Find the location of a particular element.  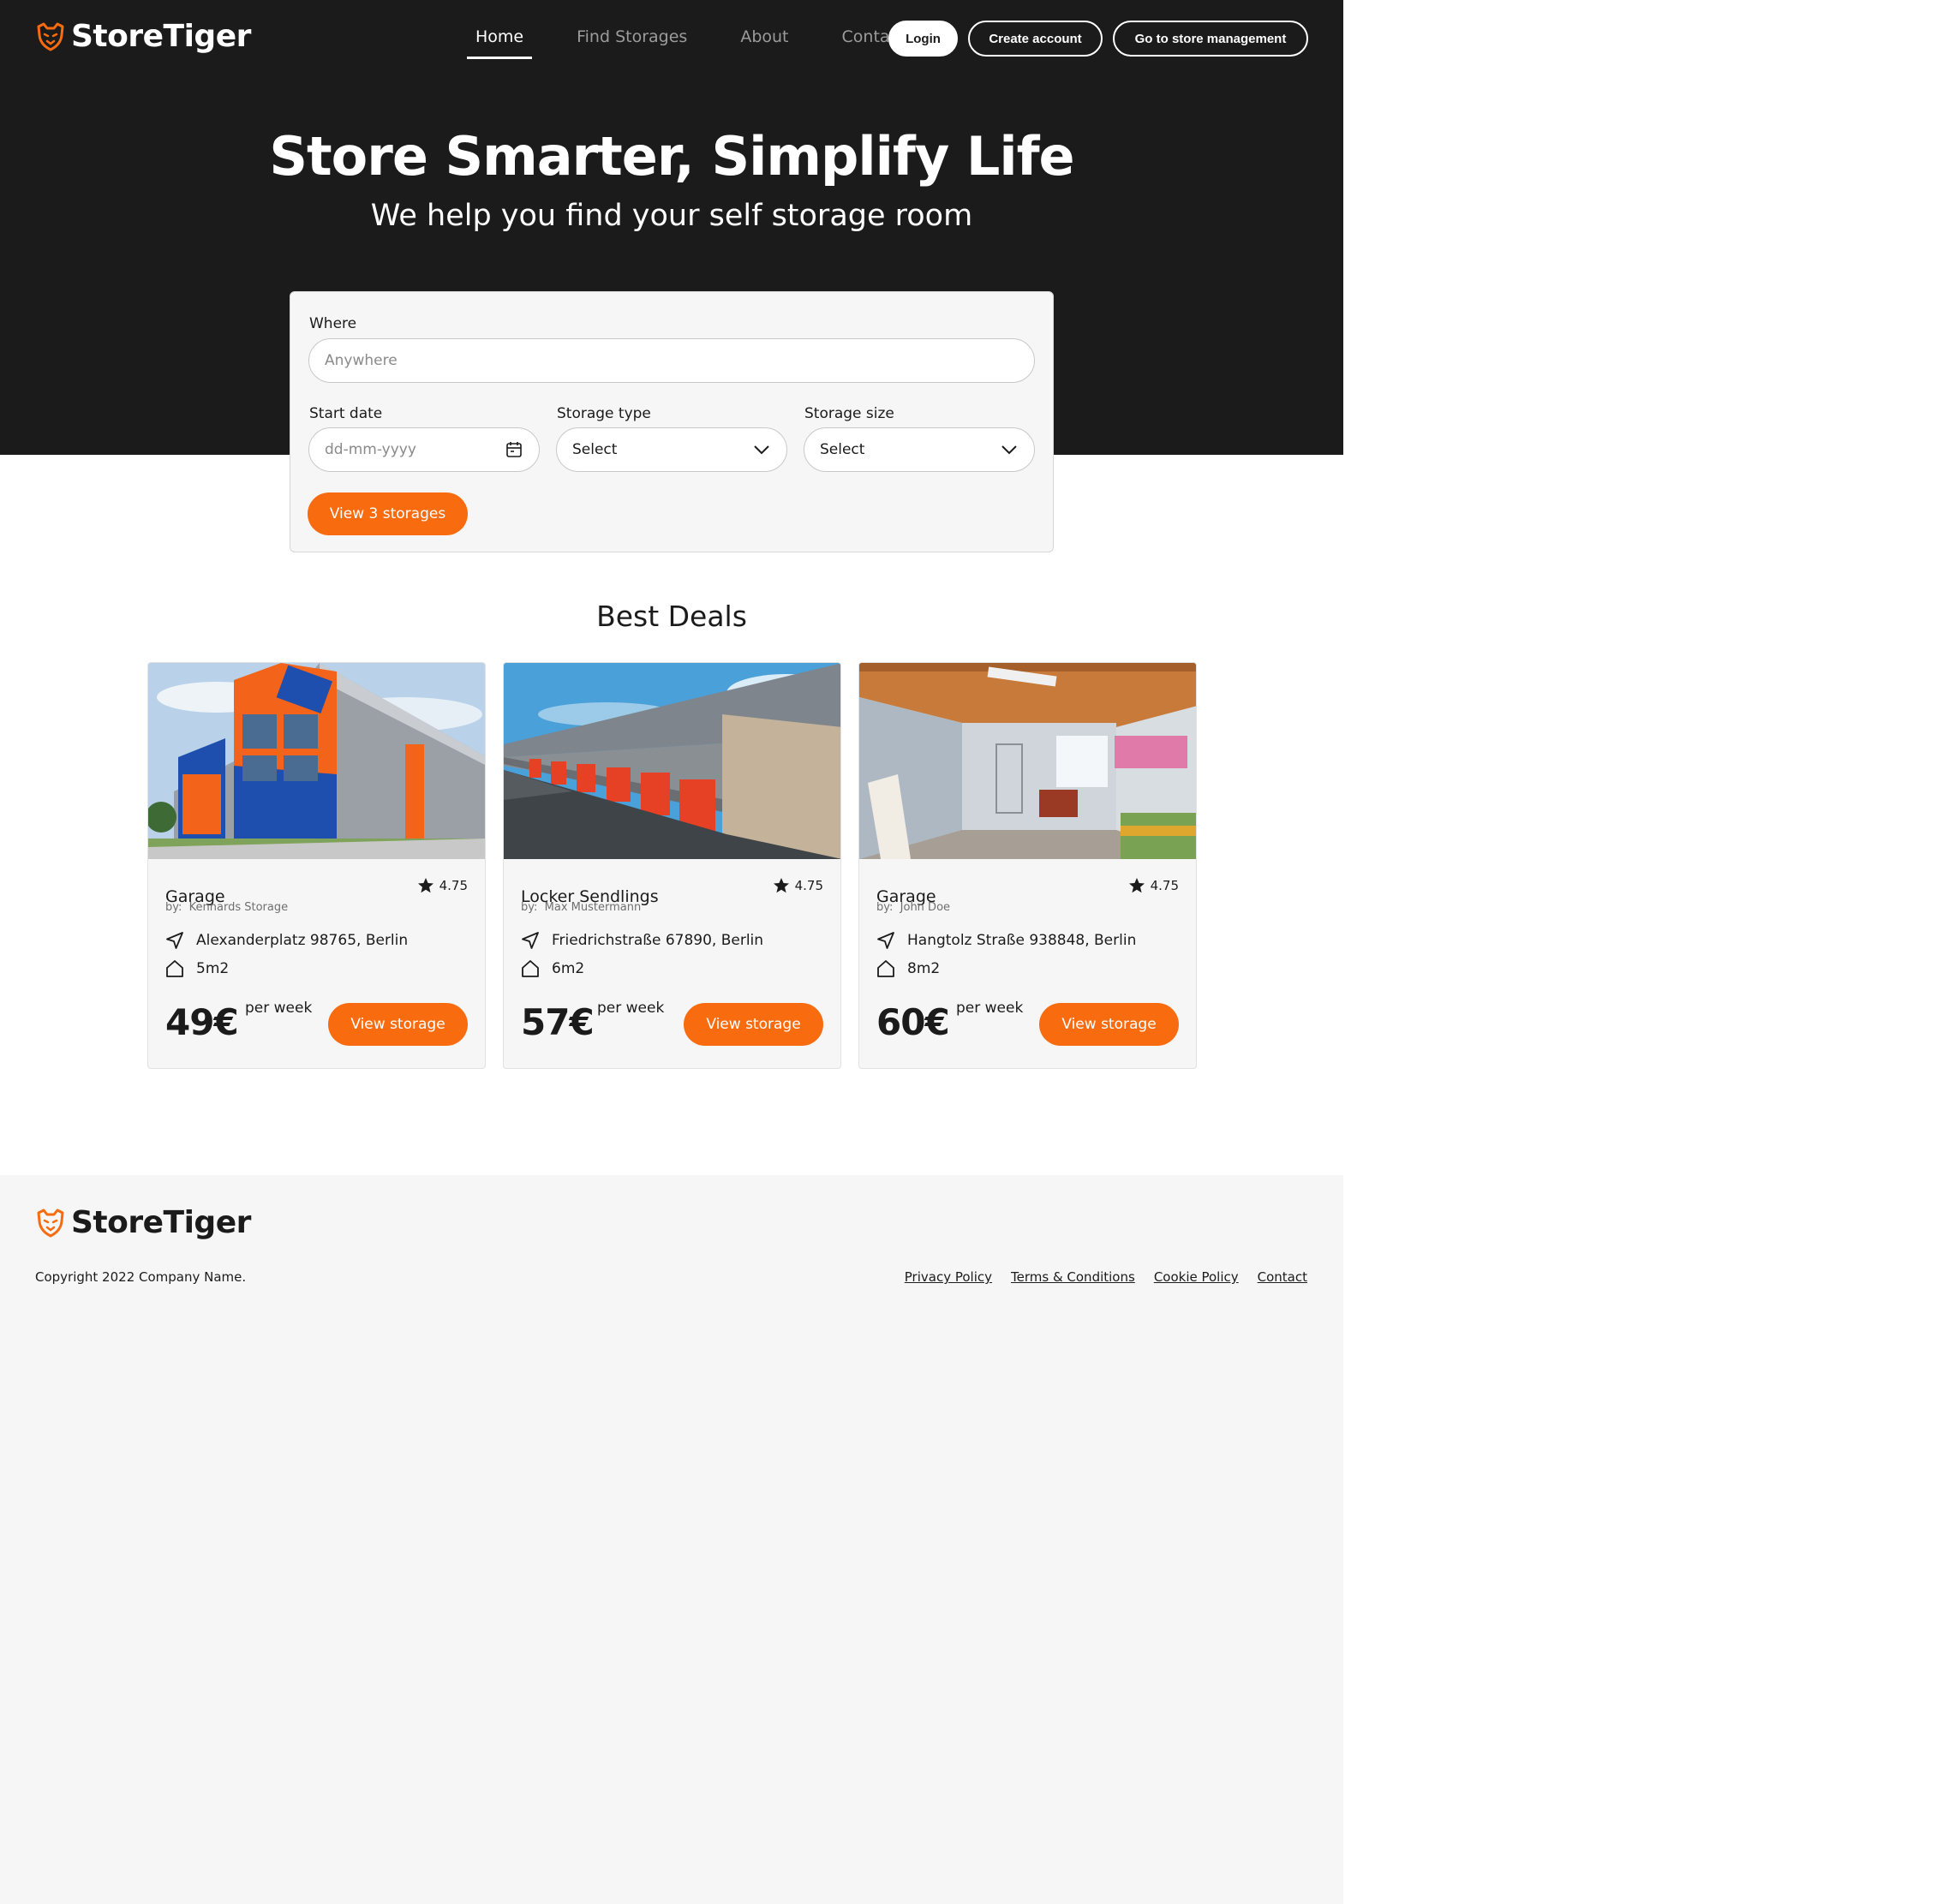

storage-size: 8m2 is located at coordinates (908, 969).